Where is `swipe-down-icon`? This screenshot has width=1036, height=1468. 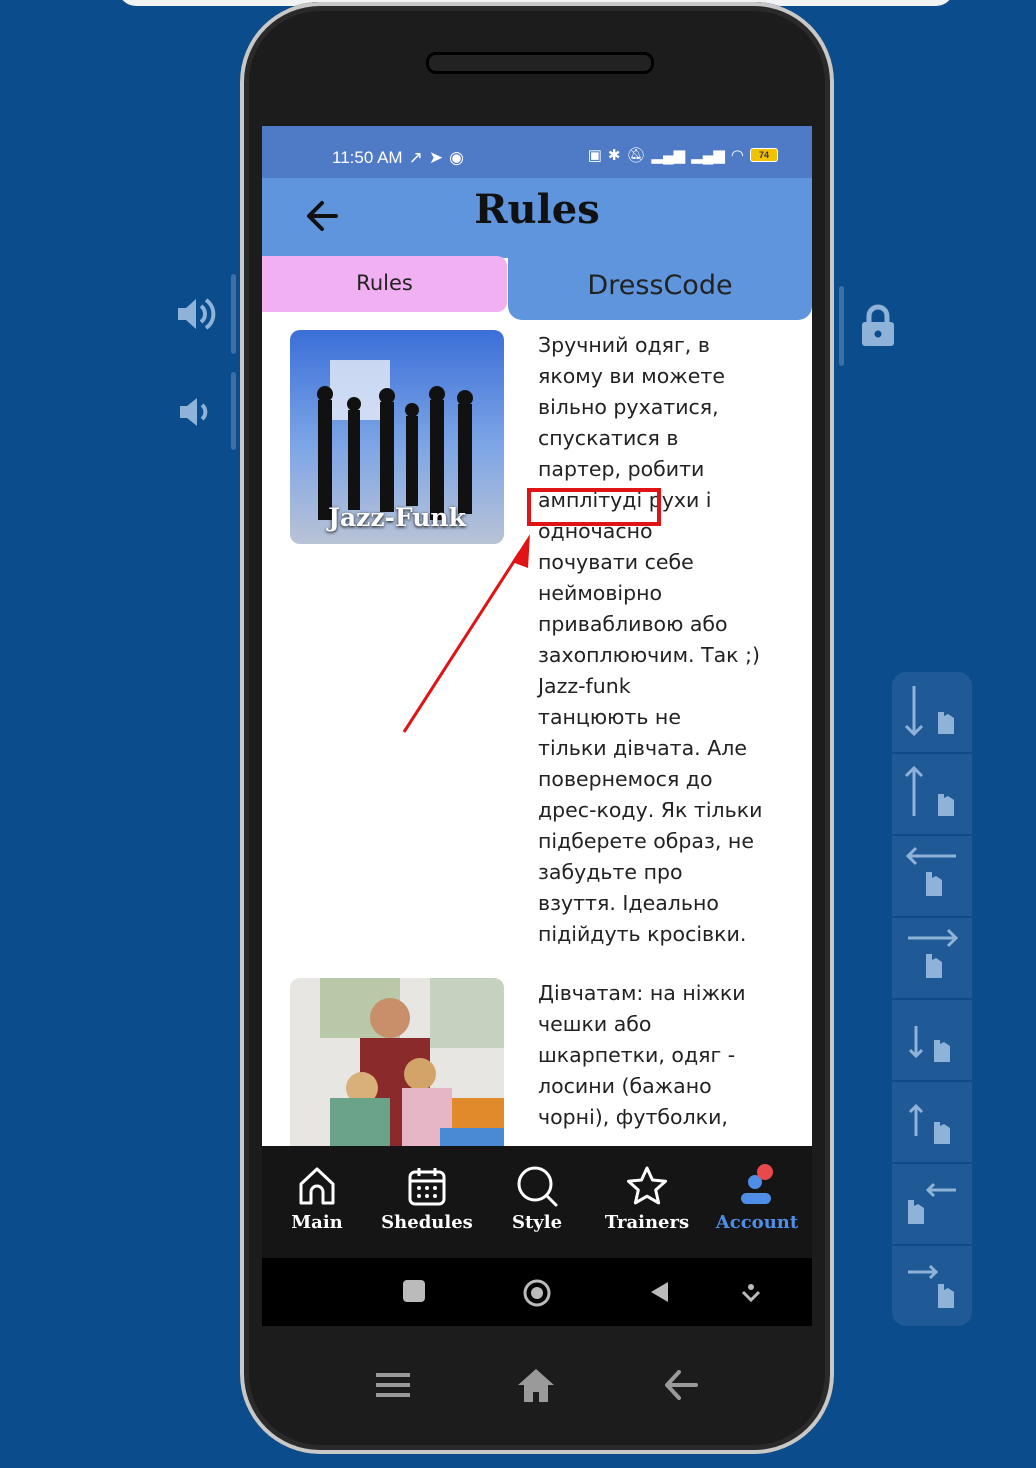
swipe-down-icon is located at coordinates (932, 713).